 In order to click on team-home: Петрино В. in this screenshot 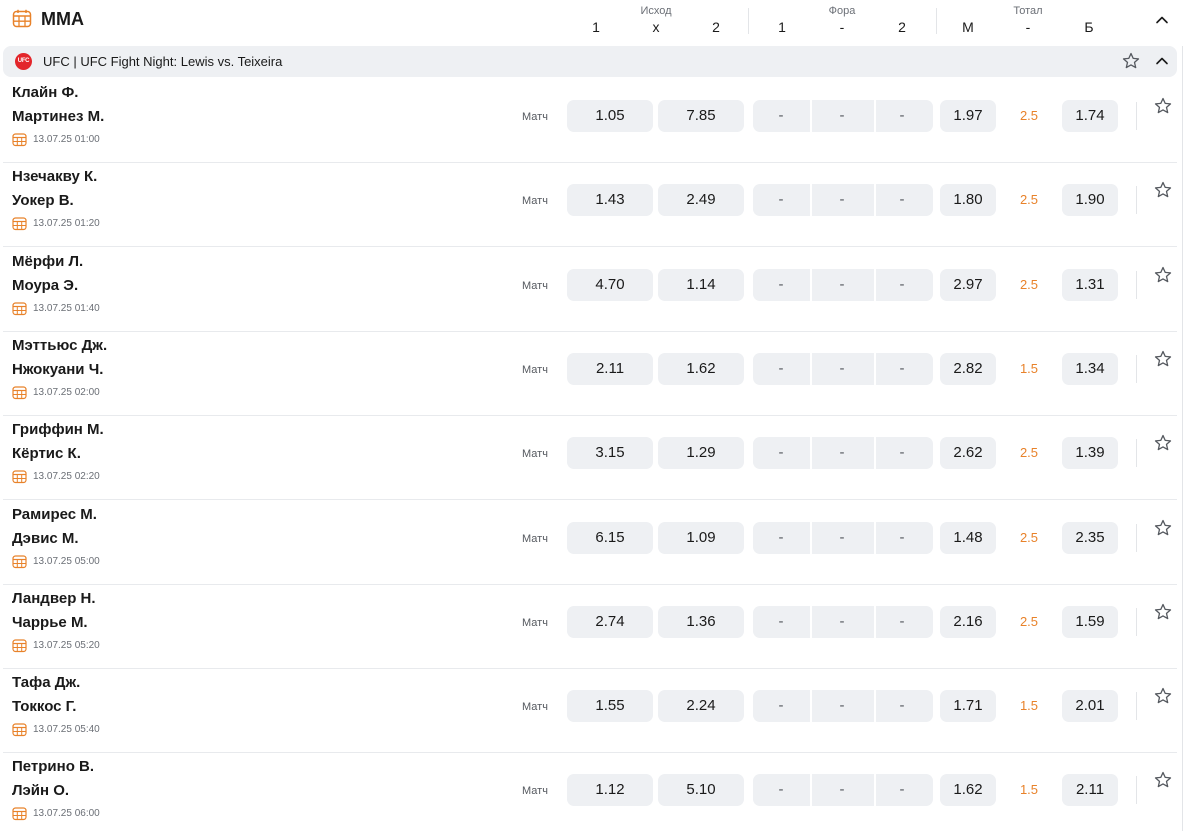, I will do `click(53, 766)`.